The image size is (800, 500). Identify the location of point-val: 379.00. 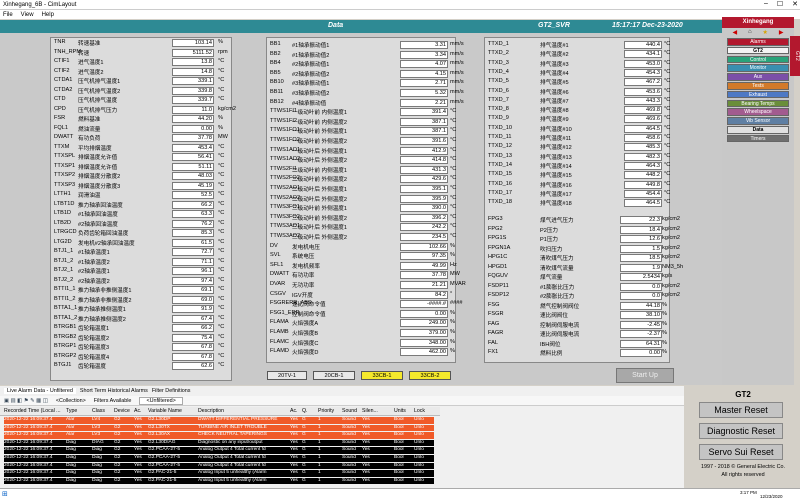
(424, 333).